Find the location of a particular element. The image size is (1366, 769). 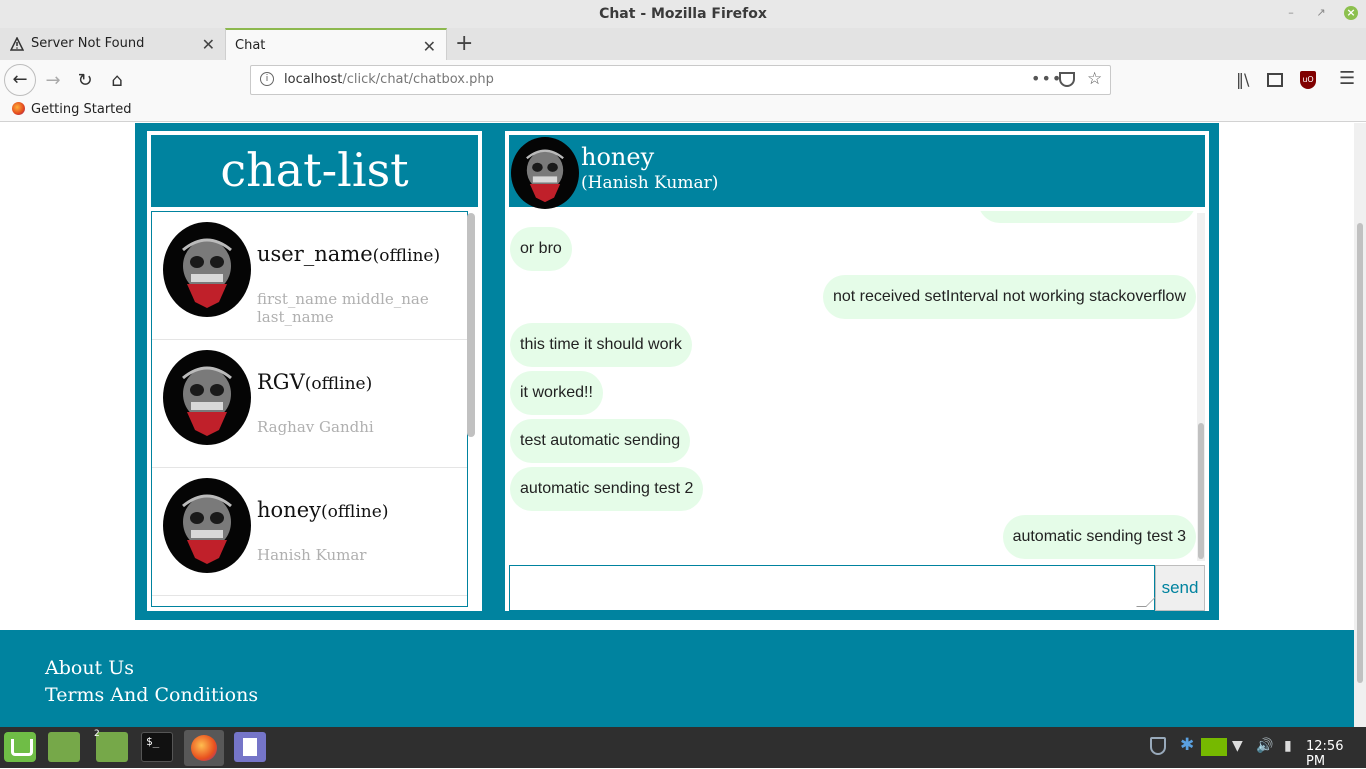

chat-list-item: honey(offline) Hanish Kumar is located at coordinates (309, 532).